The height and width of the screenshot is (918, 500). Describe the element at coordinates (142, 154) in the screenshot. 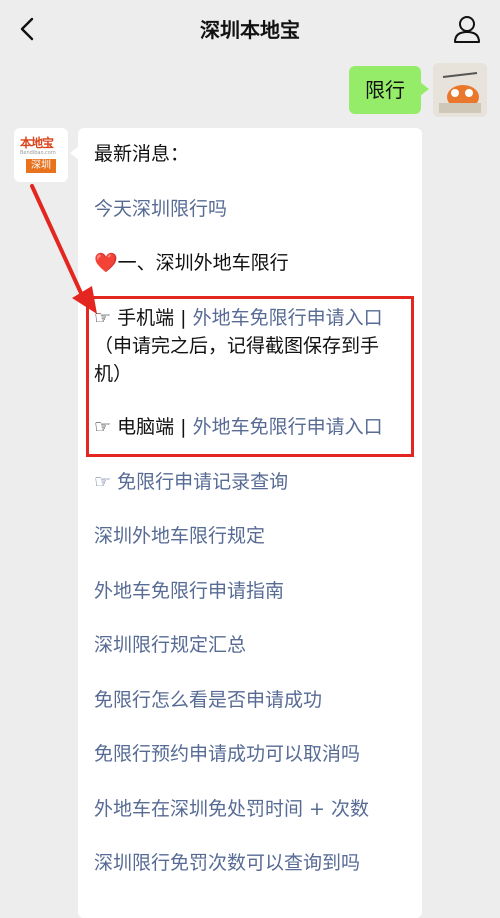

I see `message-heading: 最新消息：` at that location.